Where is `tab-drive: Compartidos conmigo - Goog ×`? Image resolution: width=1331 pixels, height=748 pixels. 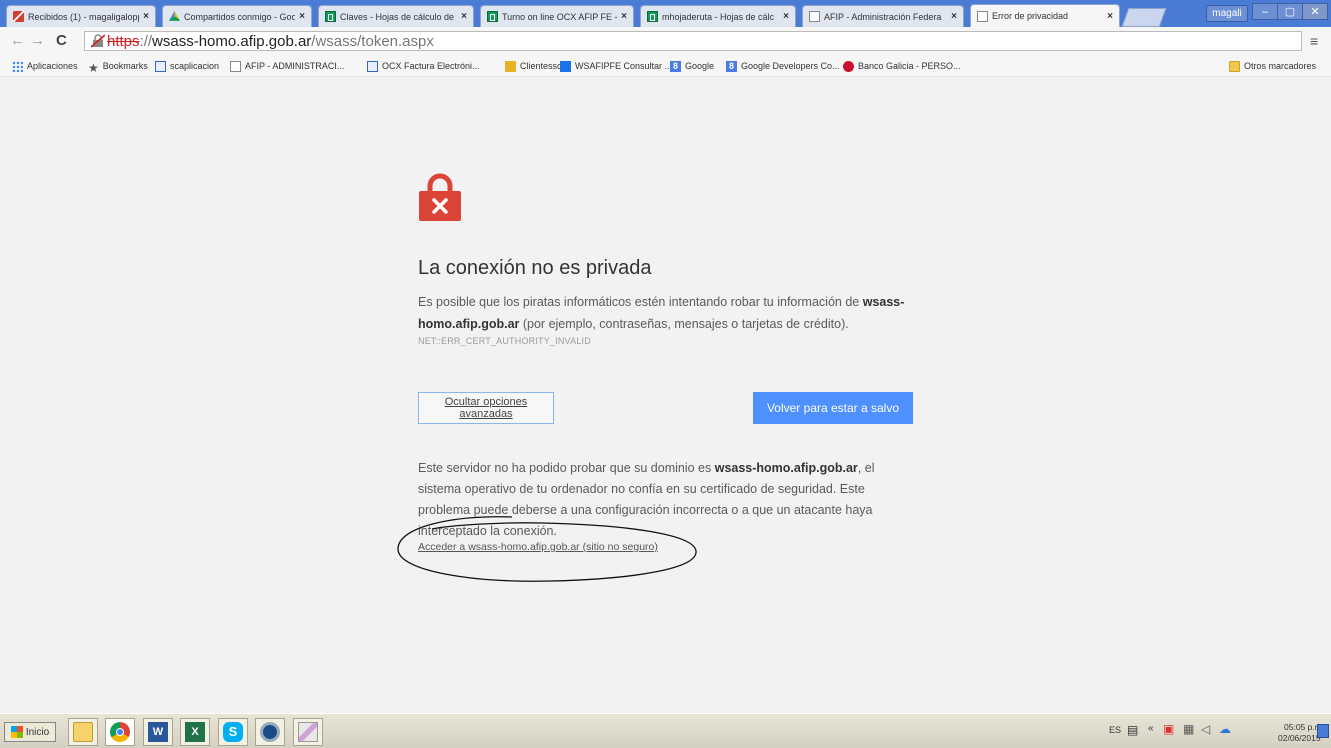 tab-drive: Compartidos conmigo - Goog × is located at coordinates (237, 16).